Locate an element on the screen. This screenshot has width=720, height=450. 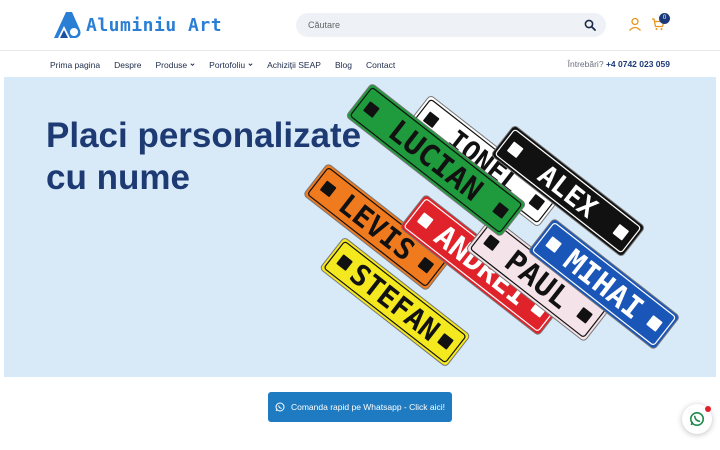
phone-question: Întrebări? is located at coordinates (585, 64).